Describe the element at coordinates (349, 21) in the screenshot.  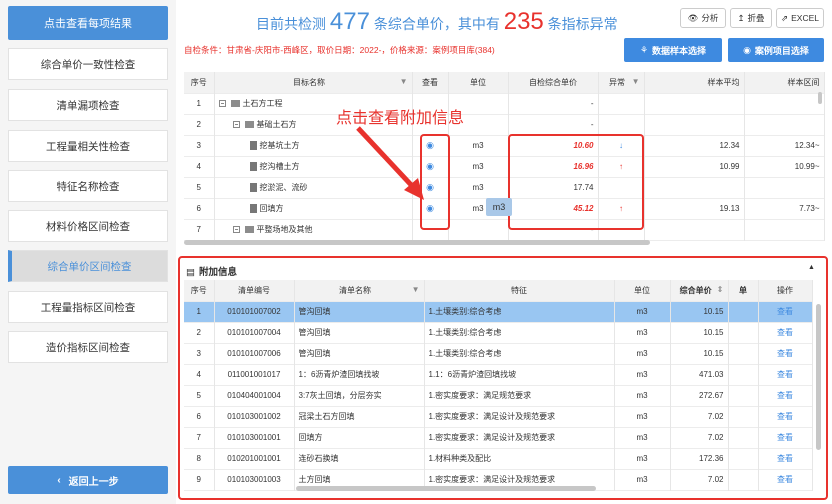
I see `total-count: 477` at that location.